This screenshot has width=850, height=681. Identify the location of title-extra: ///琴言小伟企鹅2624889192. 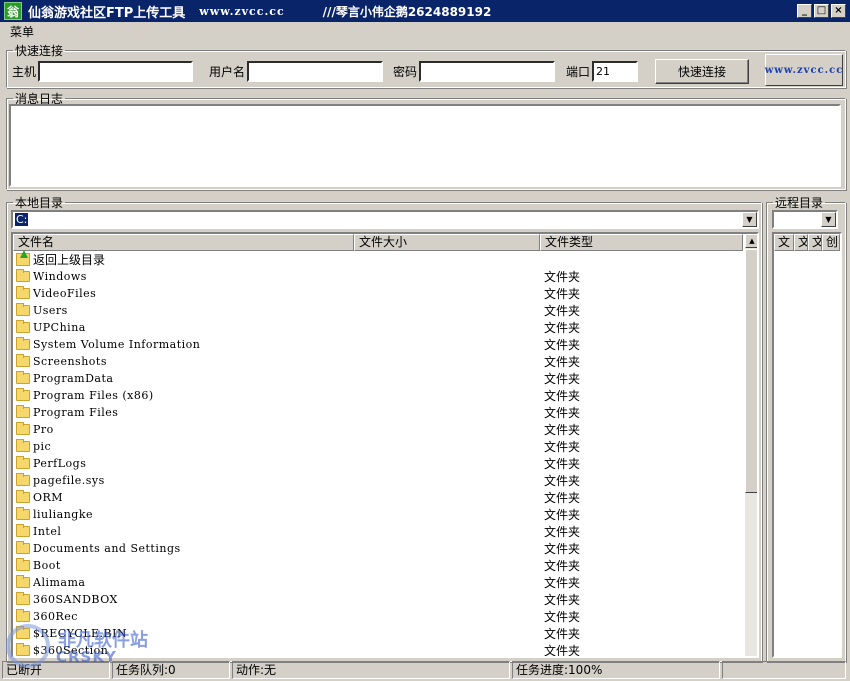
(407, 11).